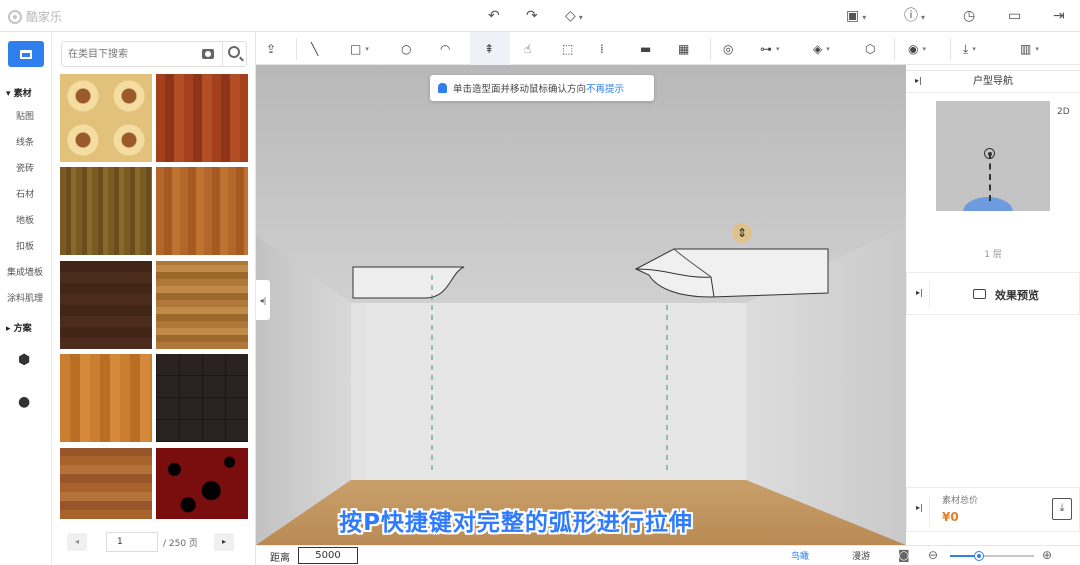 Image resolution: width=1080 pixels, height=565 pixels. What do you see at coordinates (728, 49) in the screenshot?
I see `target-icon: ◎` at bounding box center [728, 49].